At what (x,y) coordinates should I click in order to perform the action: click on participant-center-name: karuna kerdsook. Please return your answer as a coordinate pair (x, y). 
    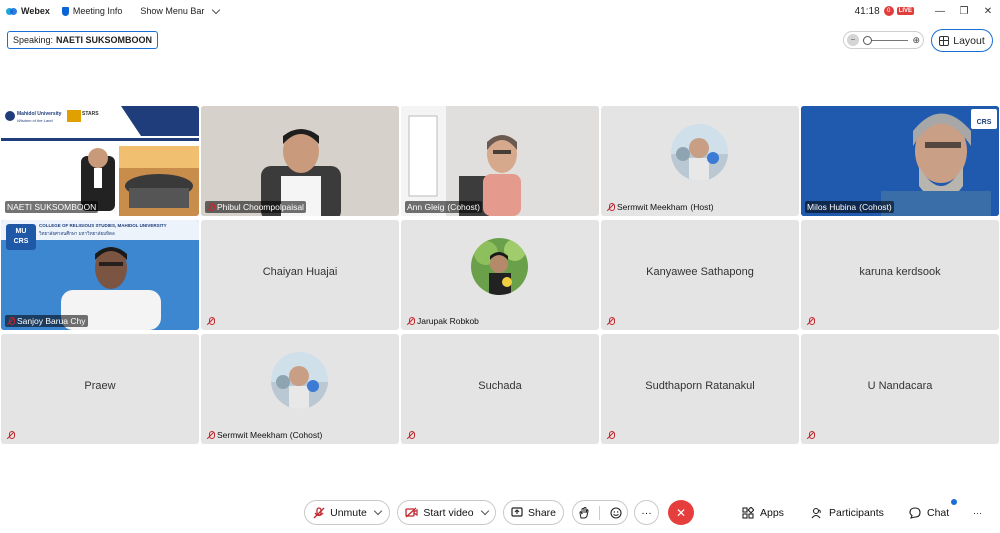
    Looking at the image, I should click on (900, 272).